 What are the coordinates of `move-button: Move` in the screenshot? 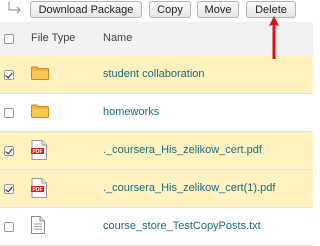 It's located at (218, 9).